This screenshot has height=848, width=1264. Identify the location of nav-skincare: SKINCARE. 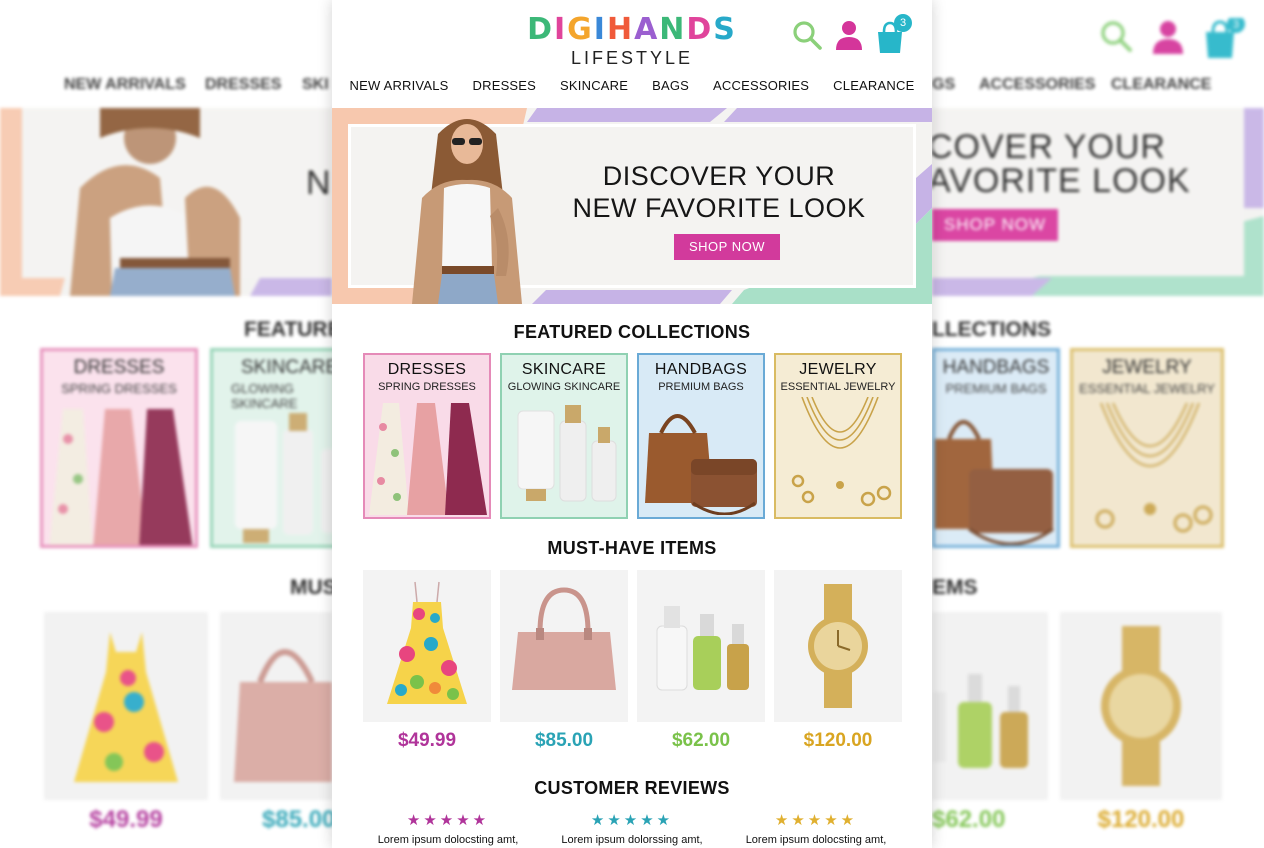
(594, 85).